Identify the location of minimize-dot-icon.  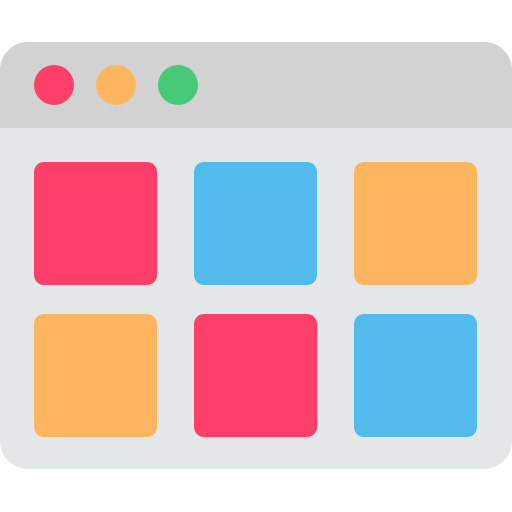
(116, 85).